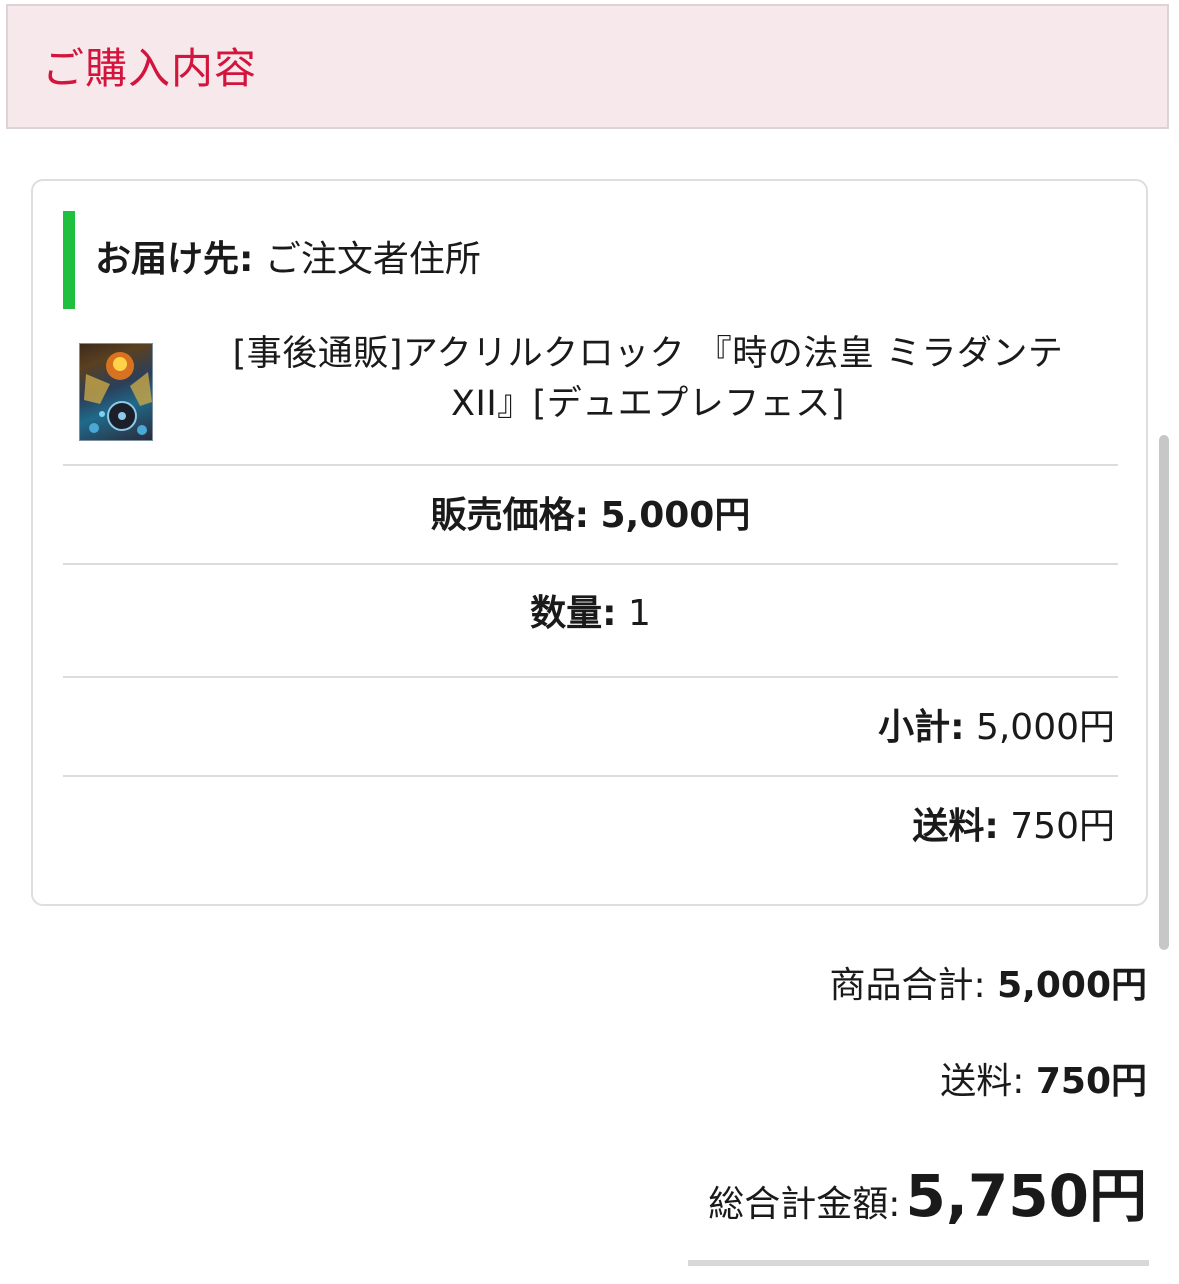  Describe the element at coordinates (573, 986) in the screenshot. I see `items-total-row: 商品合計: 5,000円` at that location.